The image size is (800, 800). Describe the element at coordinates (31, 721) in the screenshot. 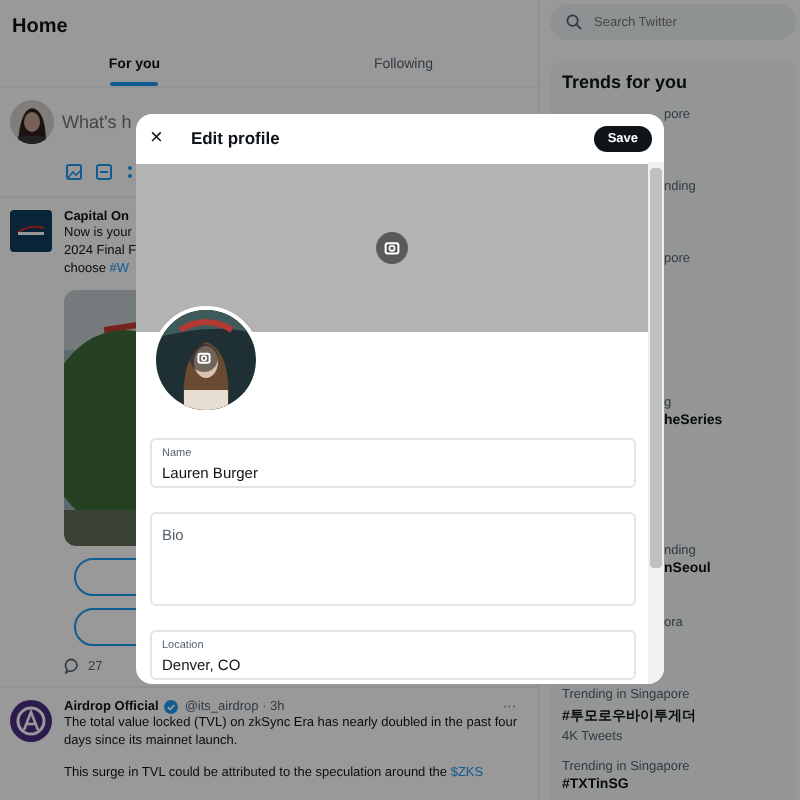

I see `avatar-icon` at that location.